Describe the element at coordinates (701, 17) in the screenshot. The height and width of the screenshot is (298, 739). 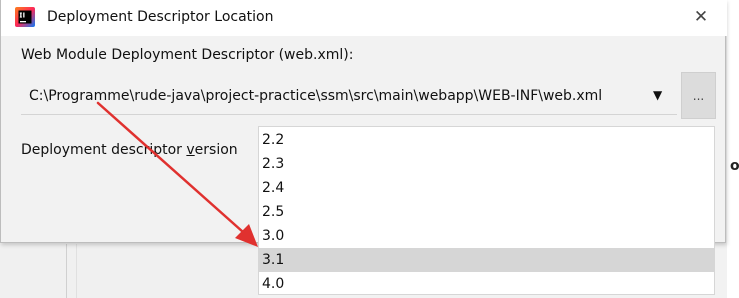
I see `close-icon: ✕` at that location.